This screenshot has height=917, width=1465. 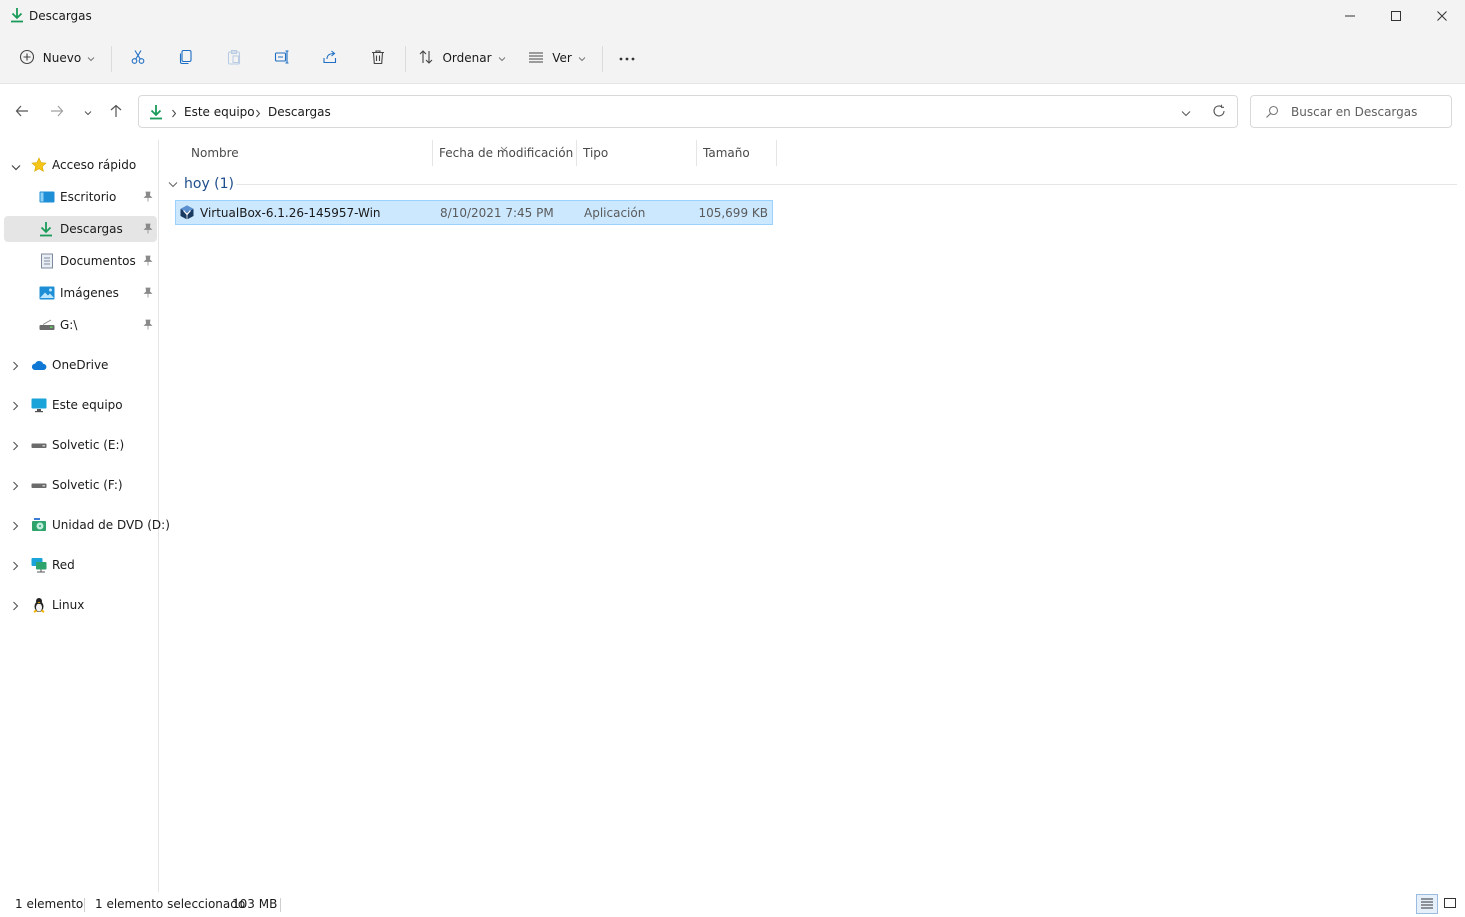 I want to click on monitor-icon, so click(x=39, y=405).